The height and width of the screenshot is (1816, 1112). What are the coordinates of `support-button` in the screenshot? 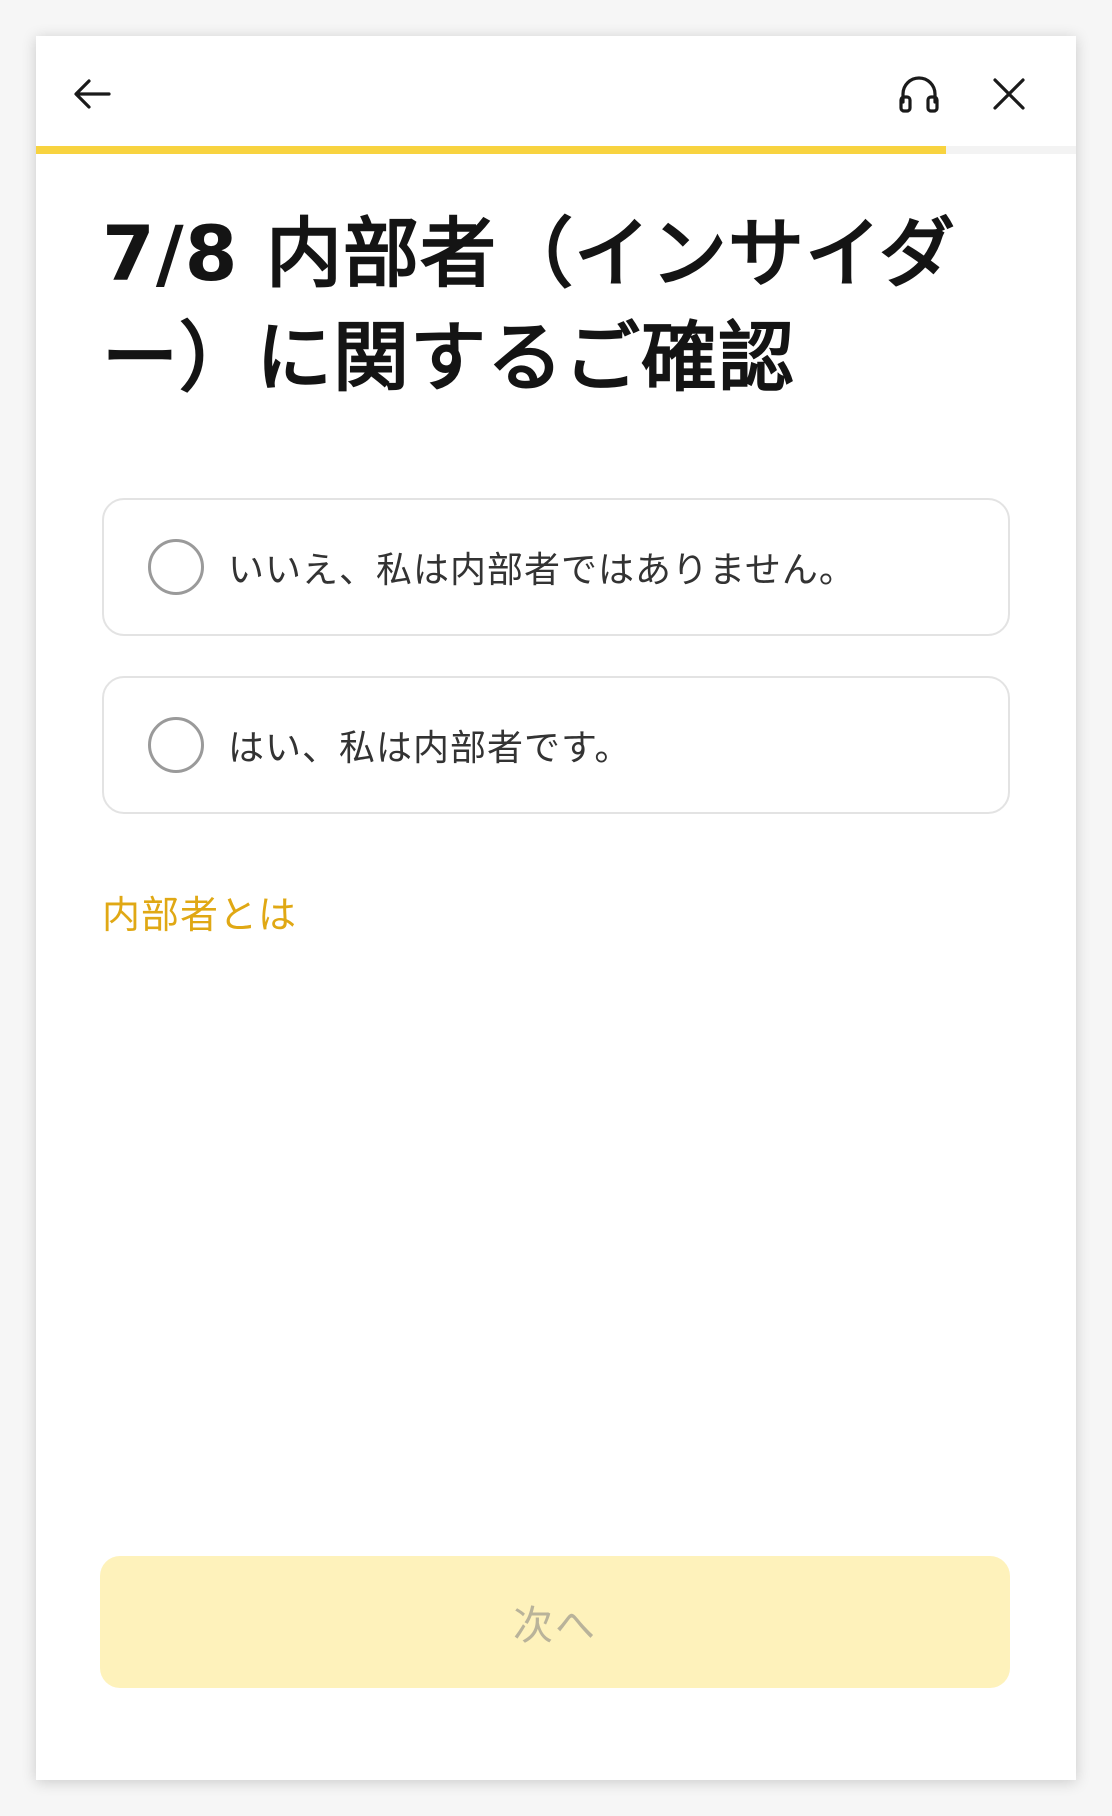 It's located at (919, 94).